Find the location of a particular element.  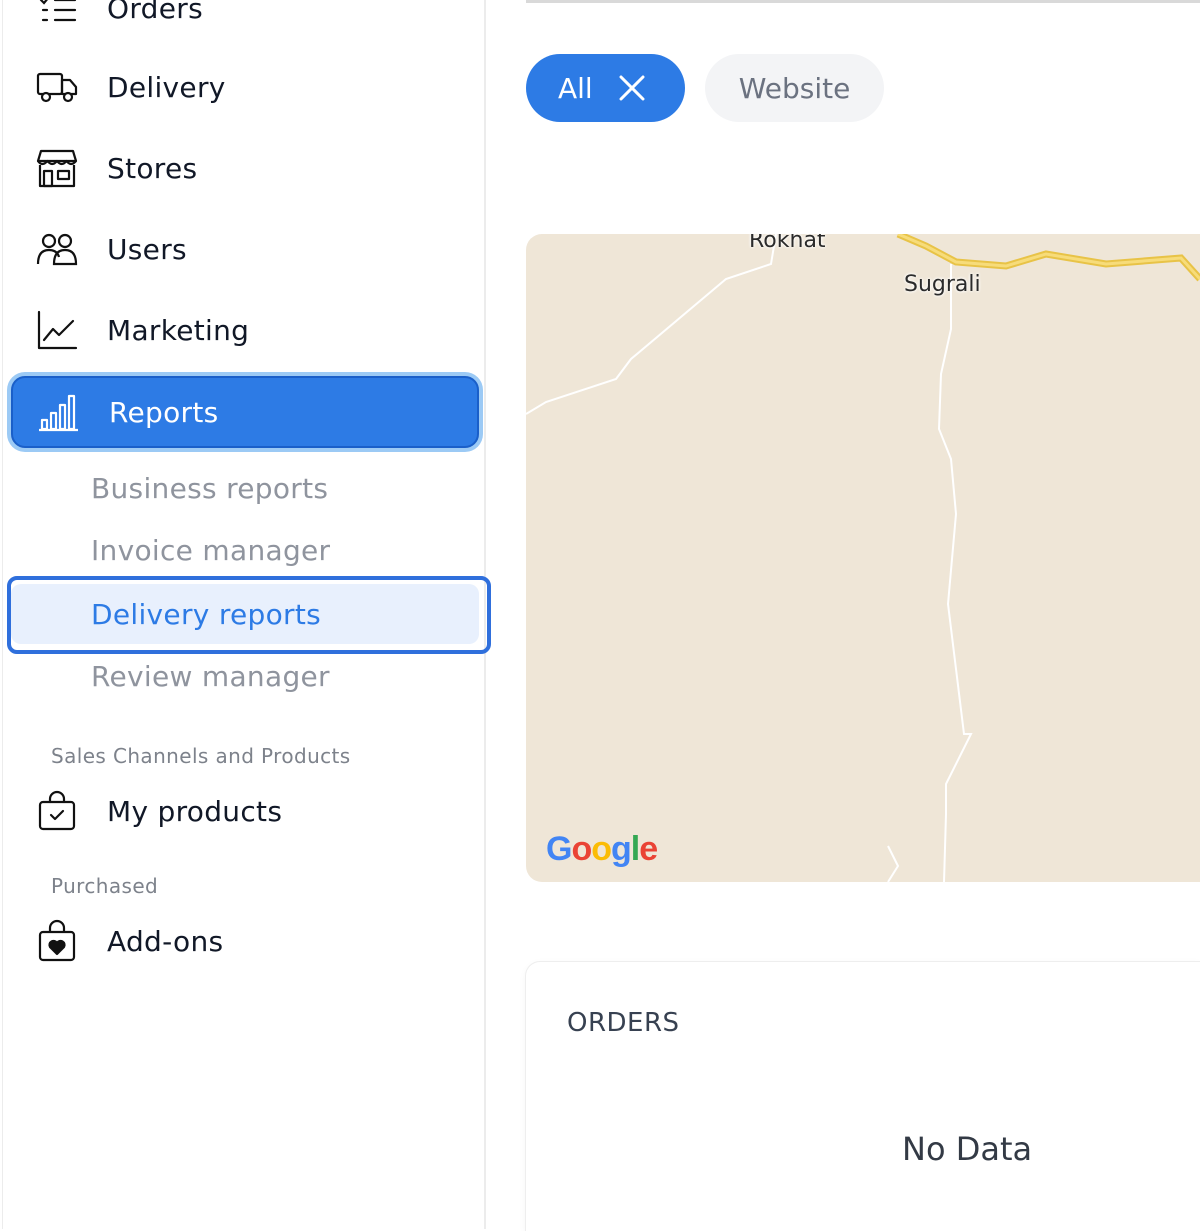

sidebar-item-delivery: Delivery is located at coordinates (245, 87).